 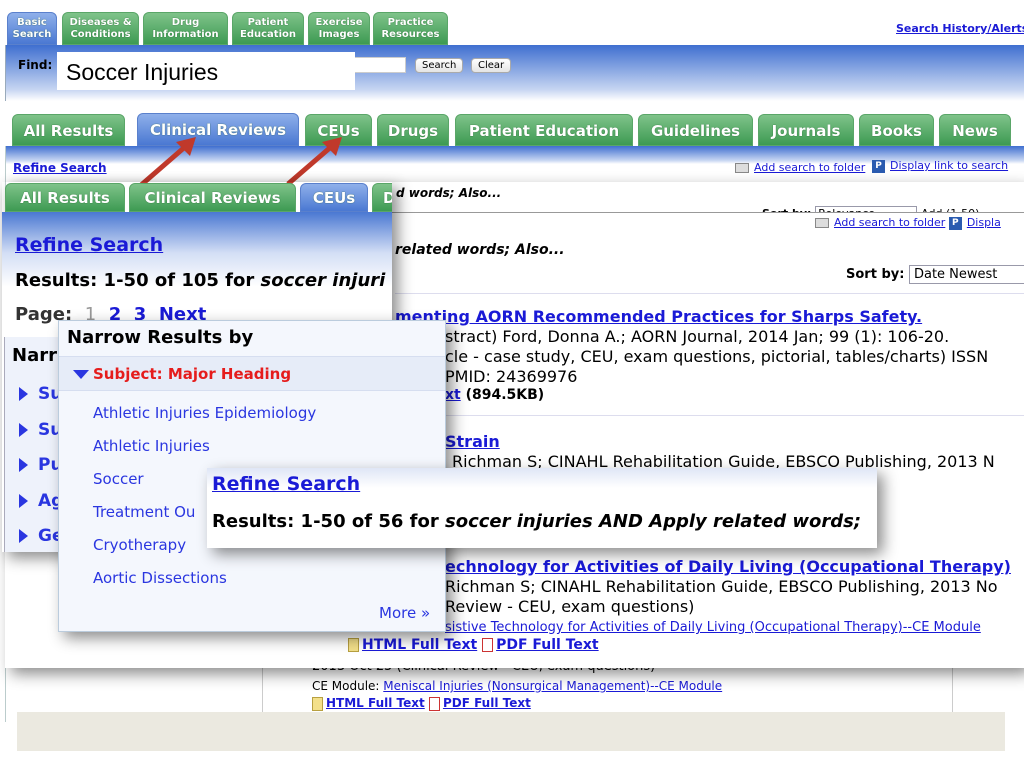 I want to click on bottom-bar, so click(x=511, y=731).